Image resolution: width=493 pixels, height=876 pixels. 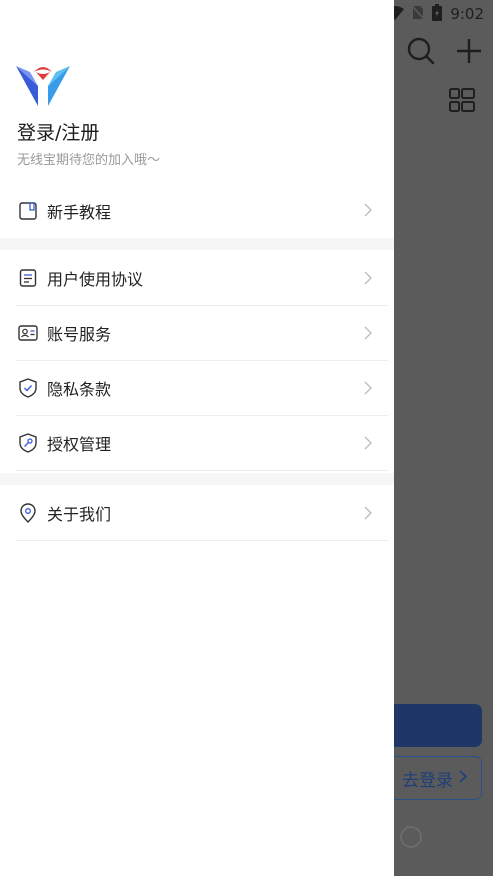 I want to click on menu-label: 授权管理, so click(x=79, y=444).